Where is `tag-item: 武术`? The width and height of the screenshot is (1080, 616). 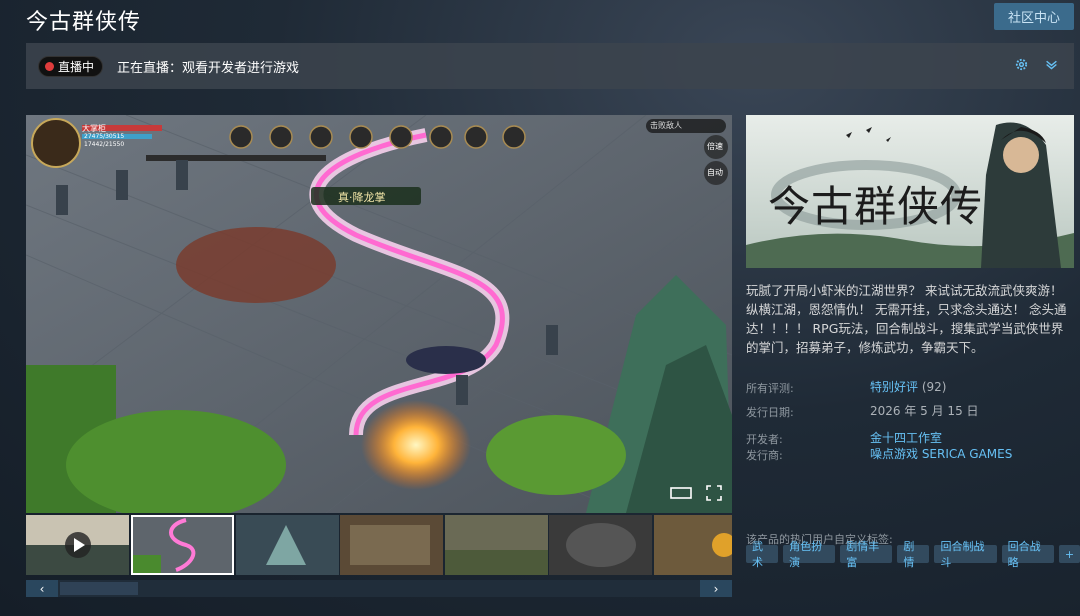 tag-item: 武术 is located at coordinates (762, 554).